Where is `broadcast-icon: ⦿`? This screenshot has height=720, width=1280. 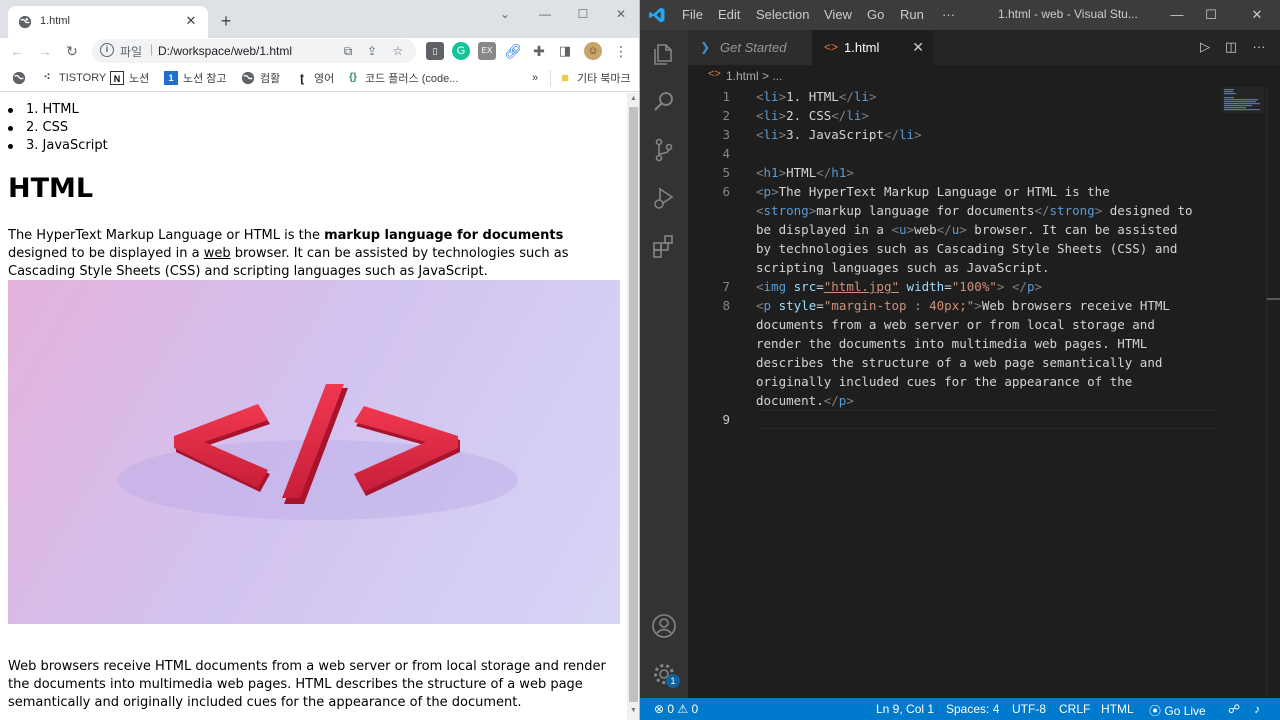
broadcast-icon: ⦿ is located at coordinates (1155, 711).